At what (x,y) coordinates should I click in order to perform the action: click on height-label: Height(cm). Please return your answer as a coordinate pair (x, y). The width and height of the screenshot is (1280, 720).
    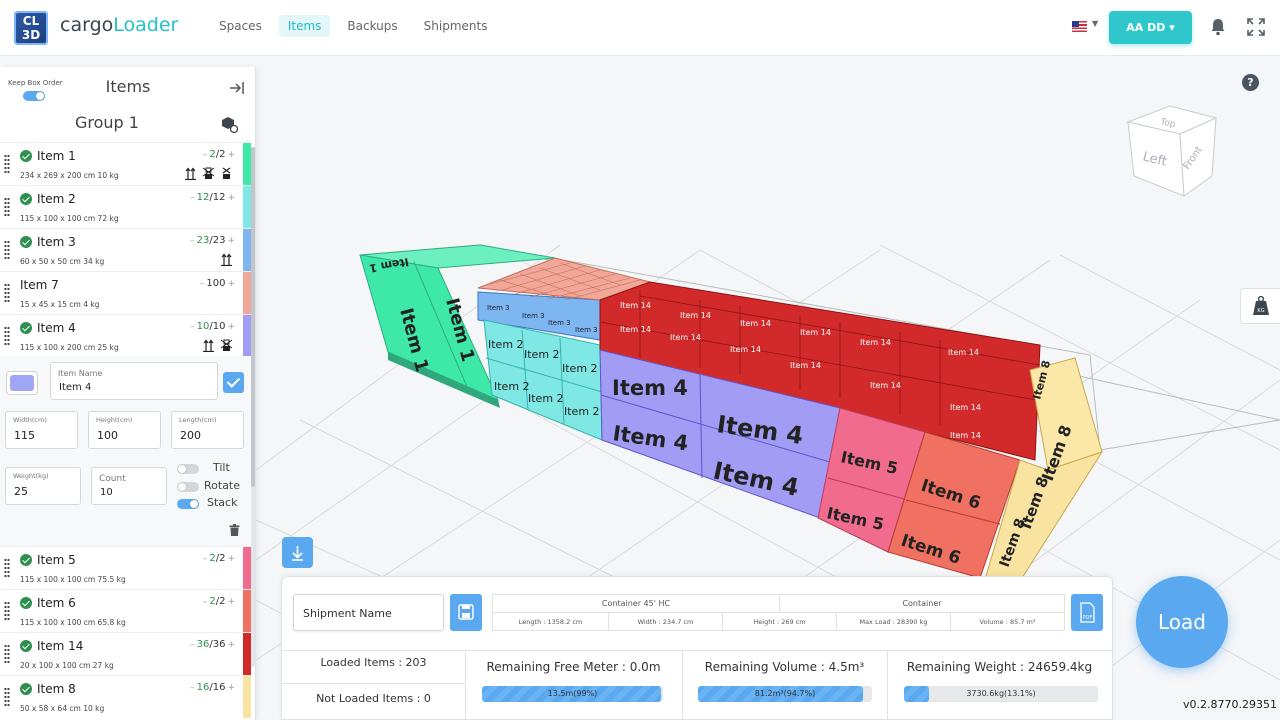
    Looking at the image, I should click on (114, 420).